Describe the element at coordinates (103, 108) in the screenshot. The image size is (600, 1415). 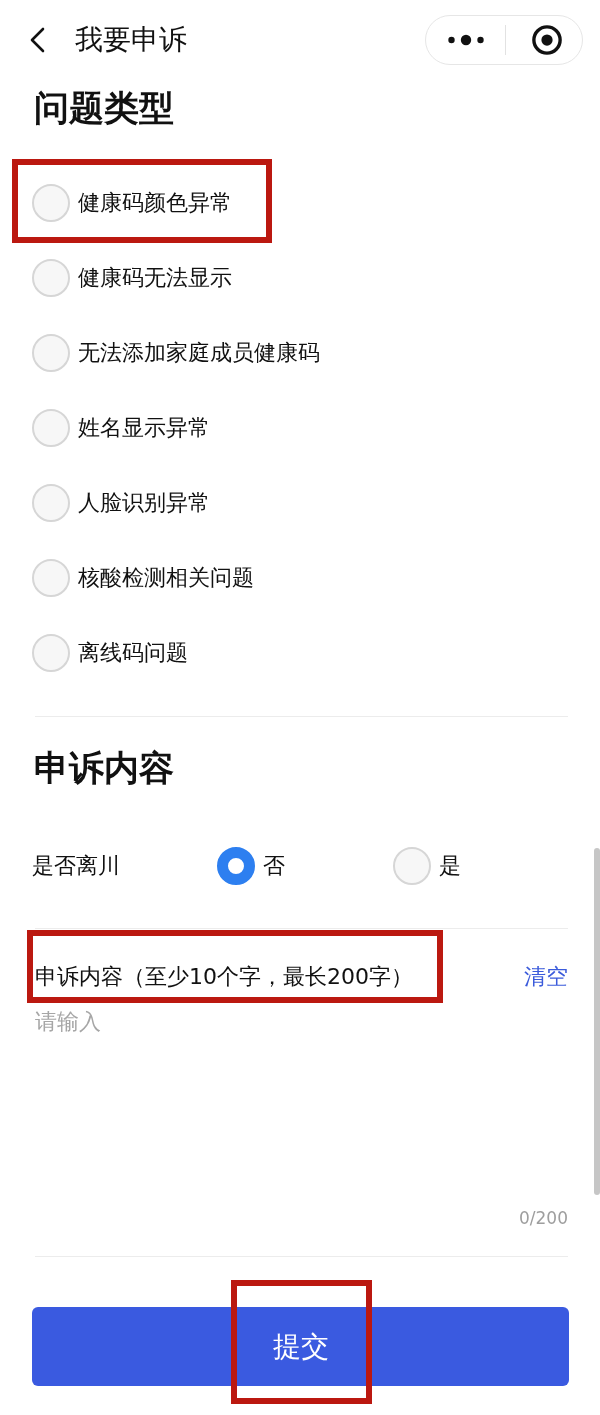
I see `section-heading: 问题类型` at that location.